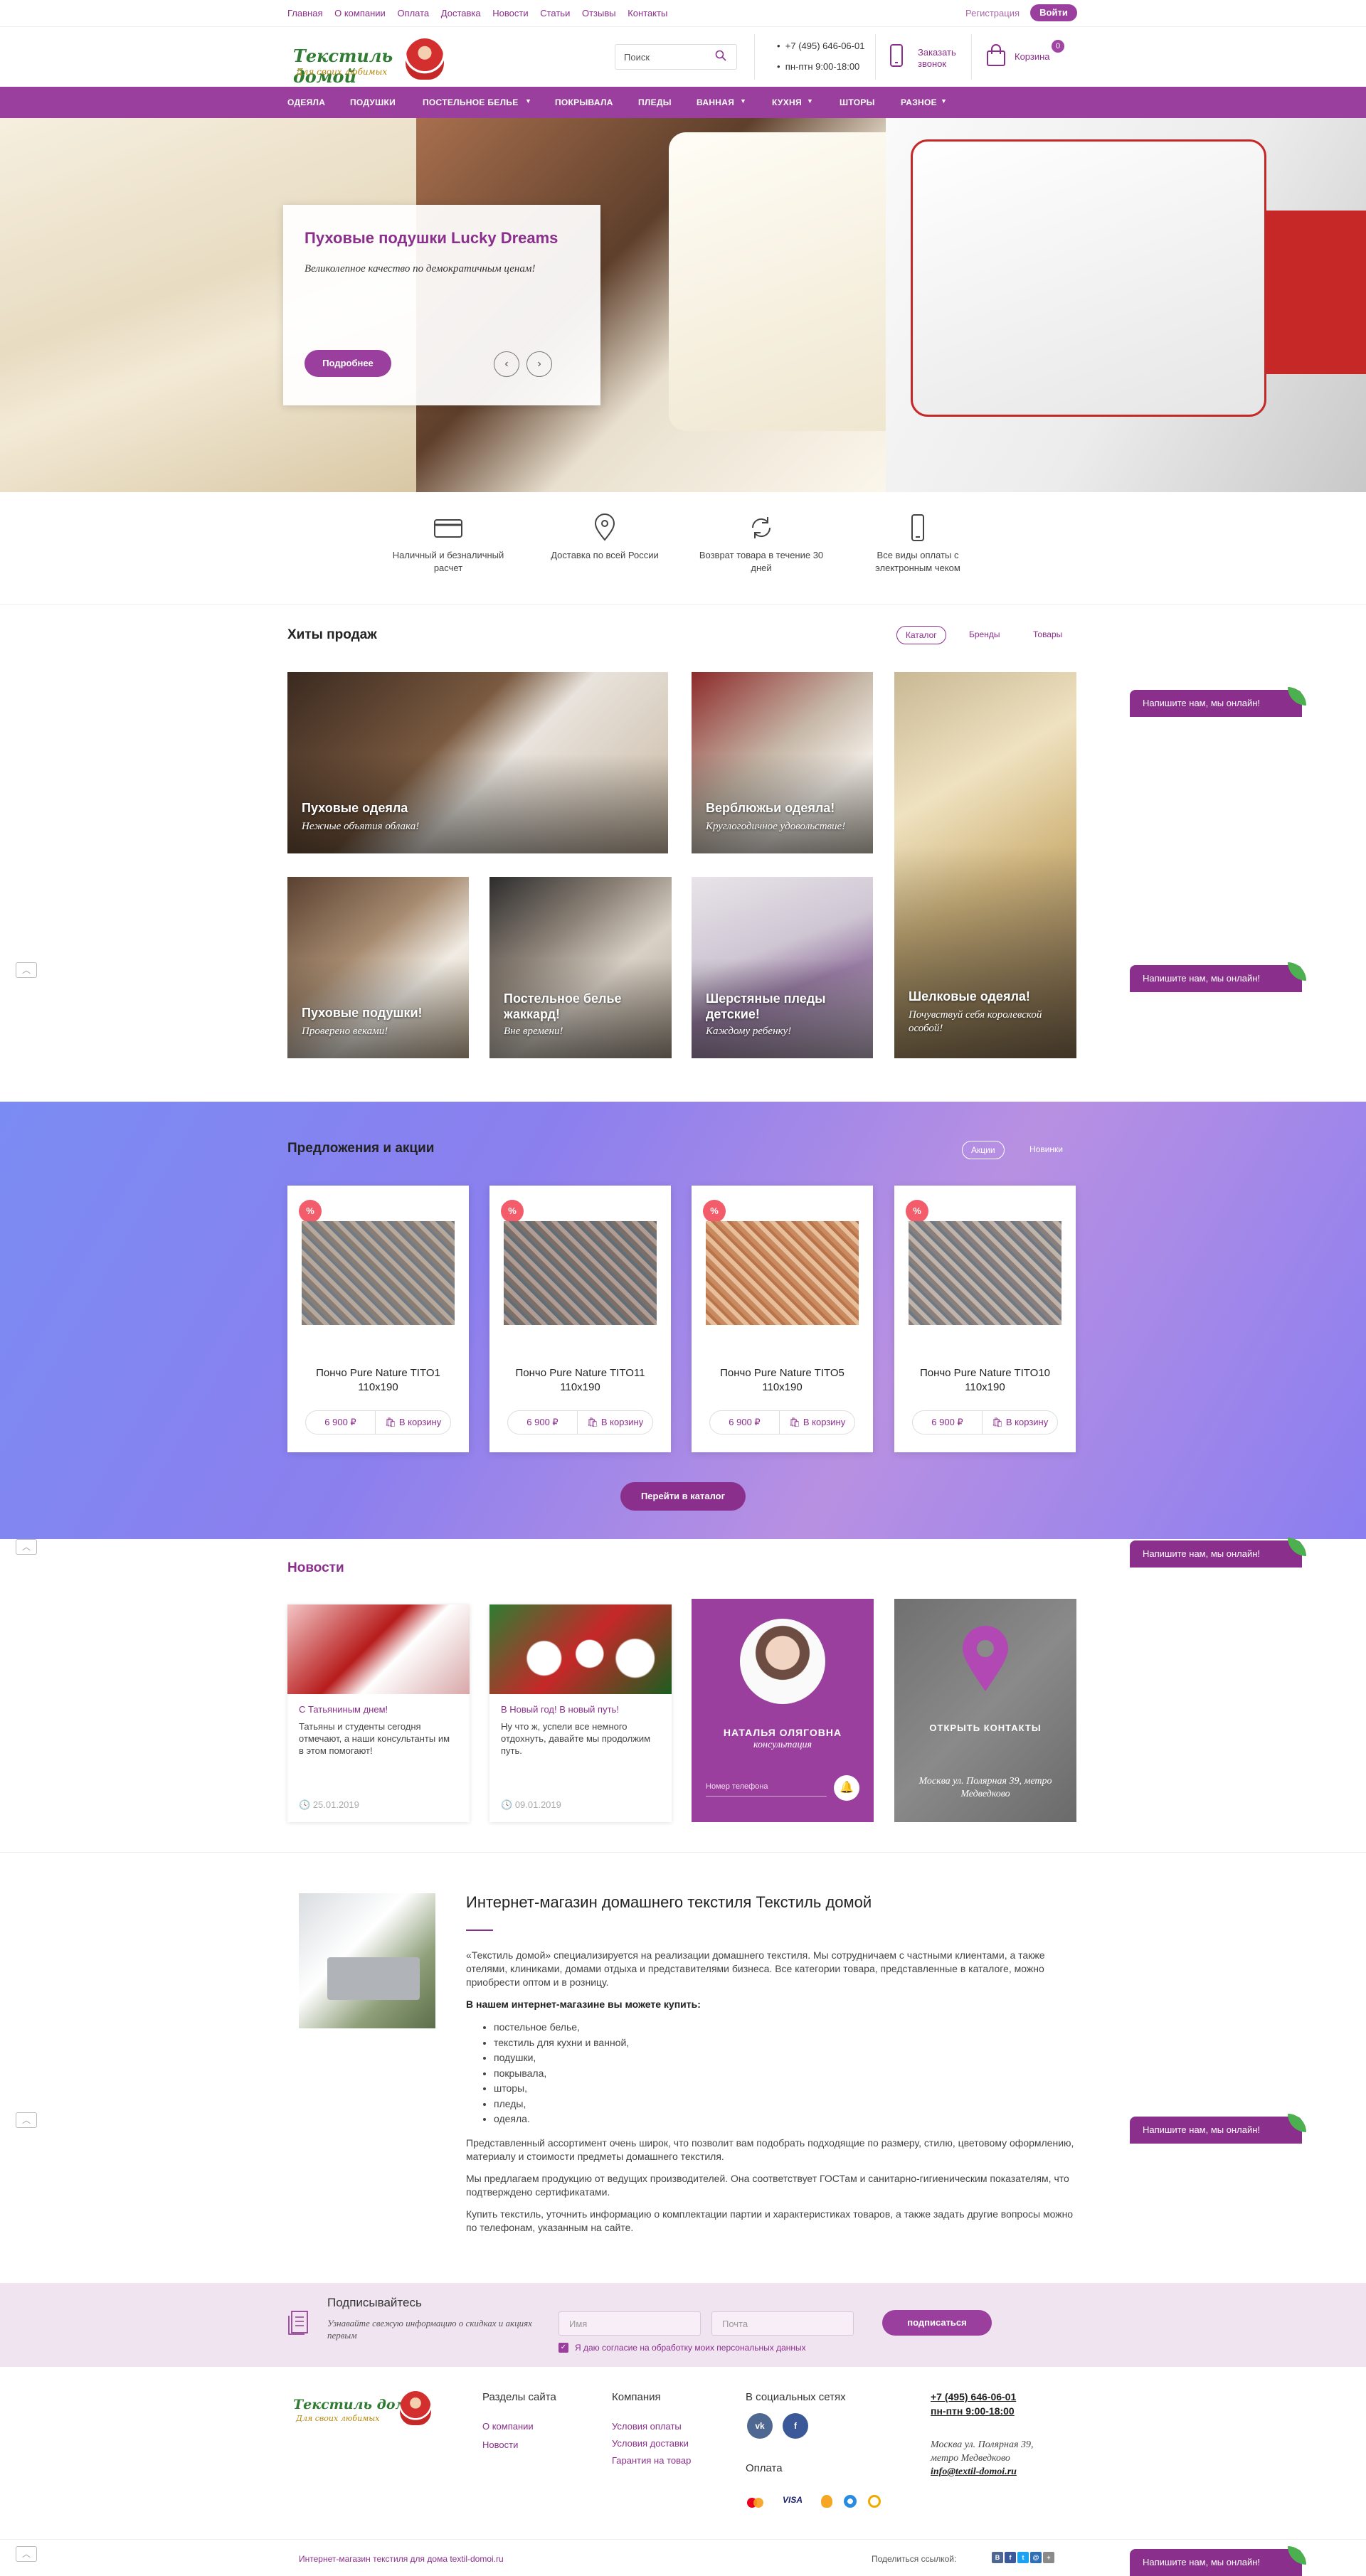 This screenshot has width=1366, height=2576. Describe the element at coordinates (373, 102) in the screenshot. I see `nav-item-pillows: ПОДУШКИ` at that location.